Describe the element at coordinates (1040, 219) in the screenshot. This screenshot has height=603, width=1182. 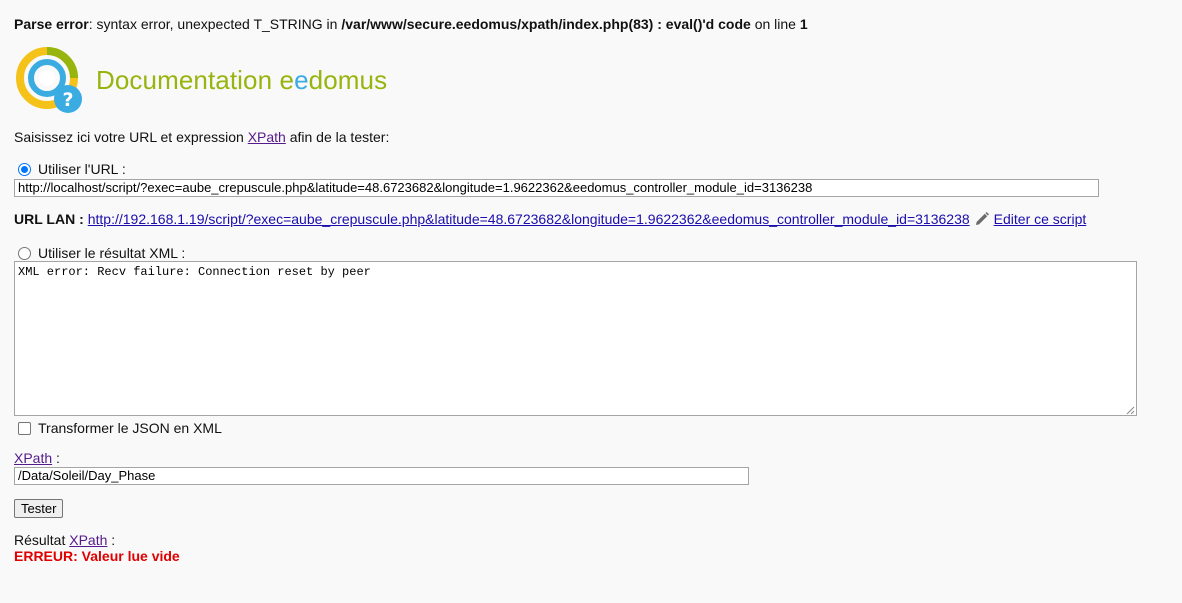
I see `edit-script-link: Editer ce script` at that location.